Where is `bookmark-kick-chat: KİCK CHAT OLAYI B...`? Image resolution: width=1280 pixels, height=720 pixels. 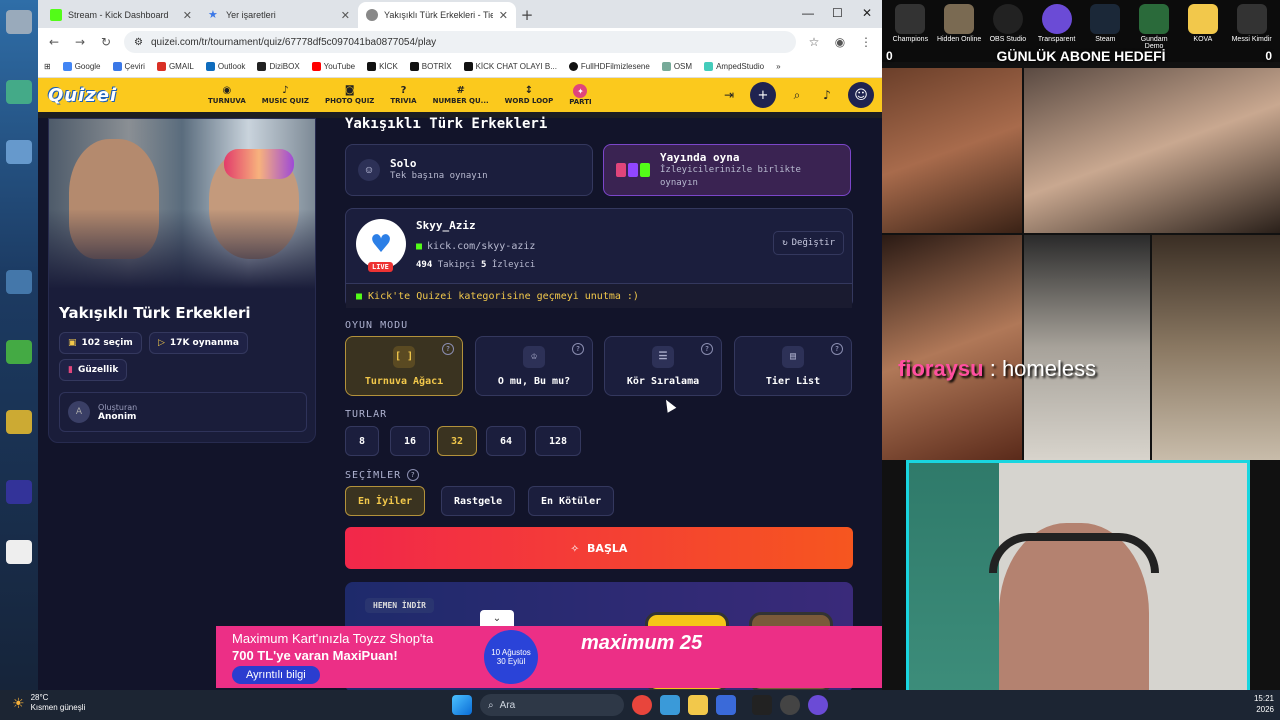
bookmark-kick-chat: KİCK CHAT OLAYI B... is located at coordinates (510, 66).